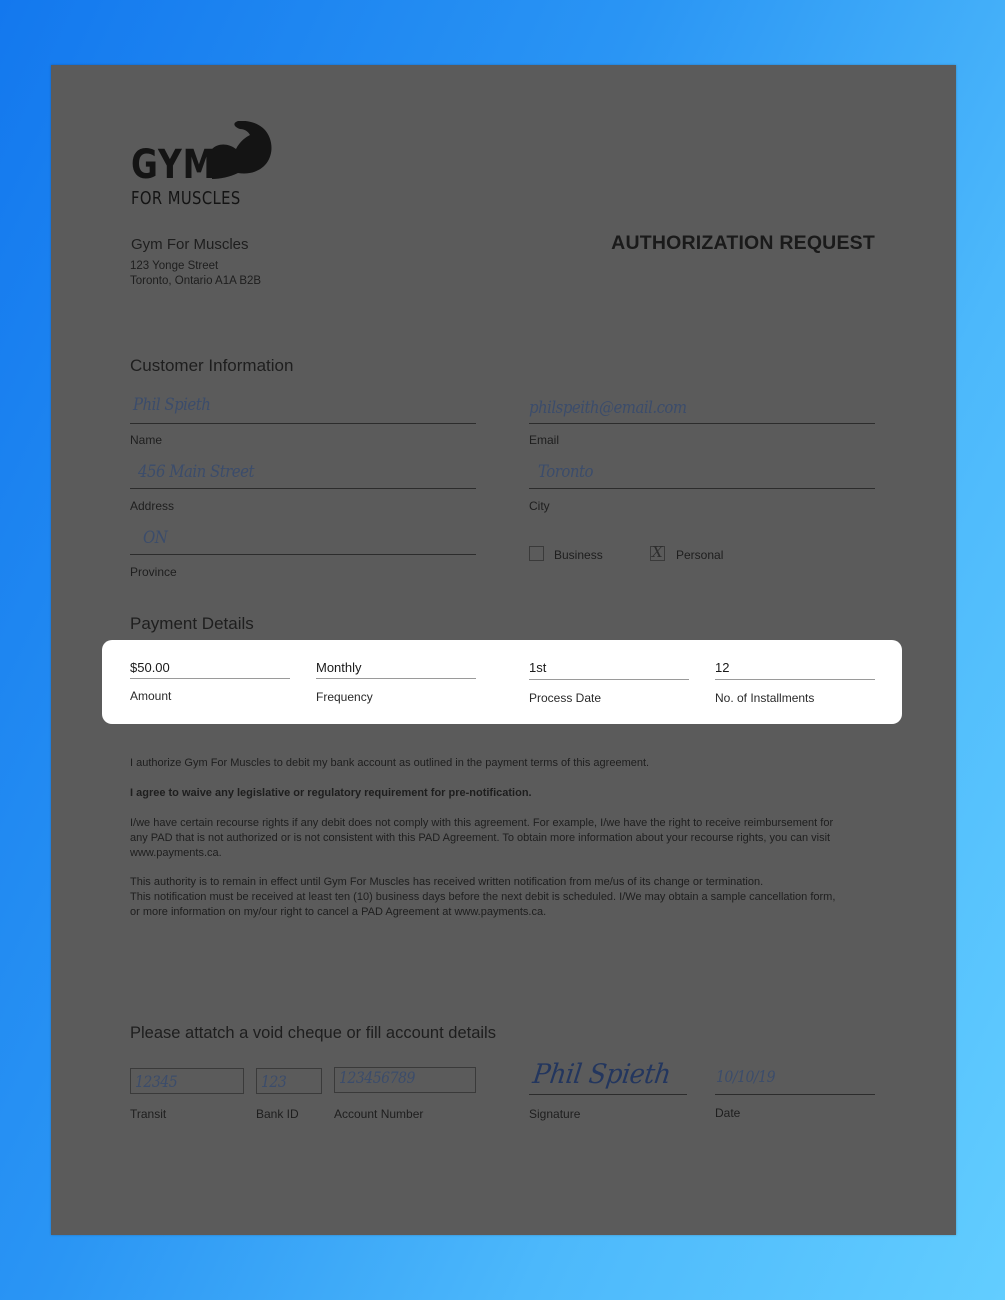 Image resolution: width=1005 pixels, height=1300 pixels. I want to click on process-date-underline, so click(609, 679).